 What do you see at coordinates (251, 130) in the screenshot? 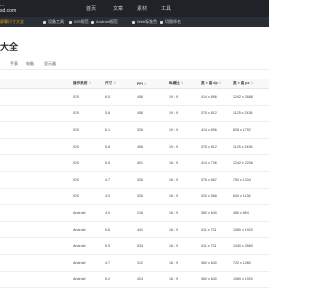
I see `cell-px: 828 x 1792` at bounding box center [251, 130].